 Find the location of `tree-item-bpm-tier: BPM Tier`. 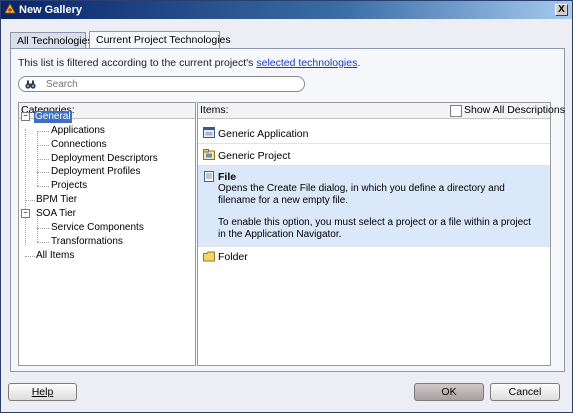

tree-item-bpm-tier: BPM Tier is located at coordinates (56, 200).